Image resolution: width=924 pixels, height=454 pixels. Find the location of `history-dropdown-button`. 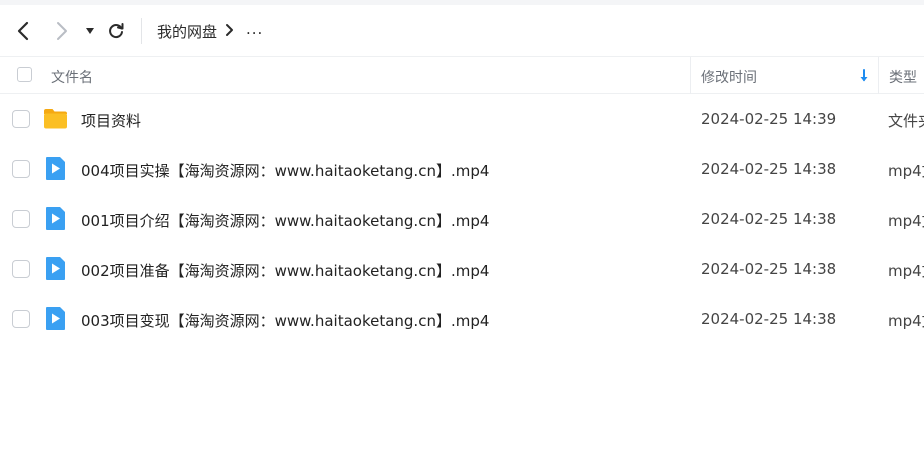

history-dropdown-button is located at coordinates (90, 31).